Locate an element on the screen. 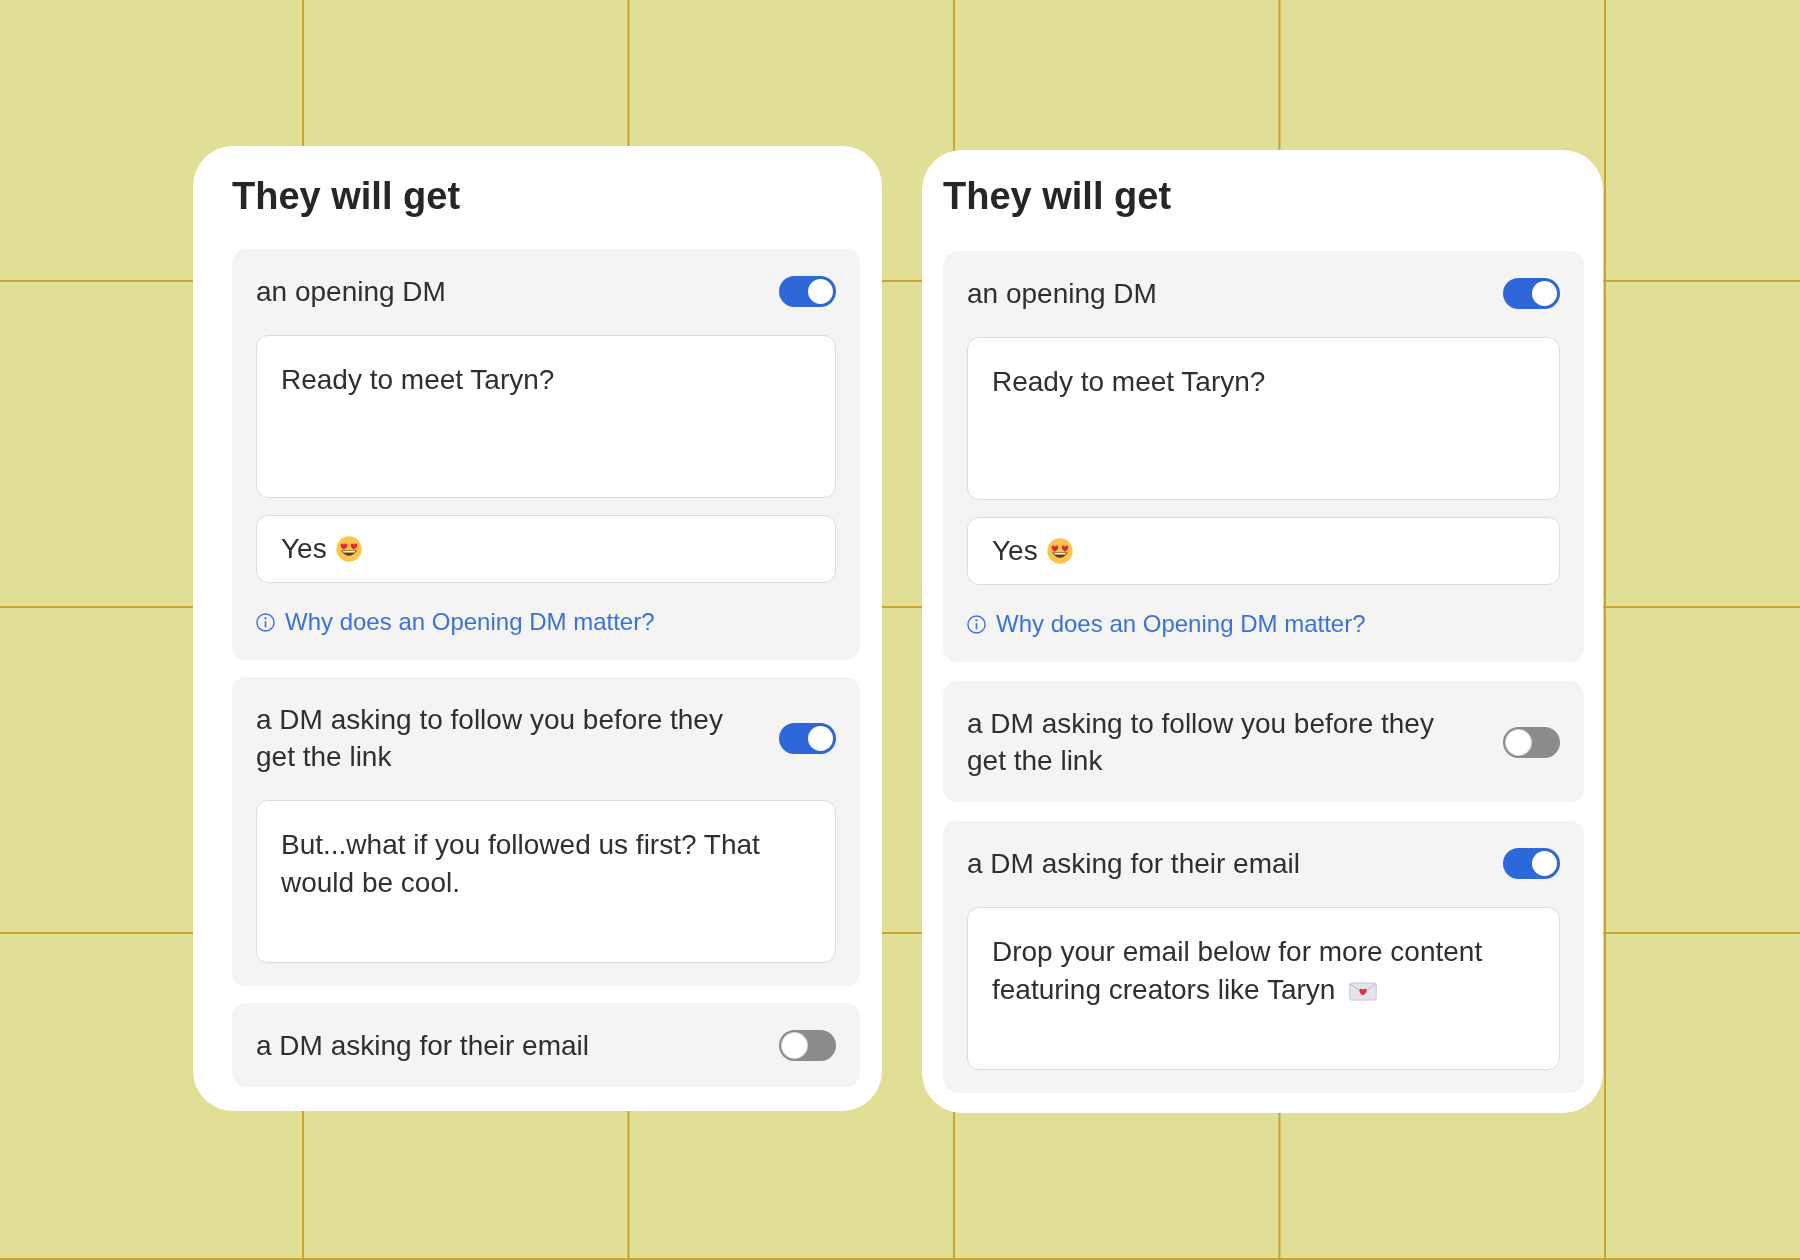  message-field: Drop your email below for more content featuring creators like Taryn is located at coordinates (1263, 988).